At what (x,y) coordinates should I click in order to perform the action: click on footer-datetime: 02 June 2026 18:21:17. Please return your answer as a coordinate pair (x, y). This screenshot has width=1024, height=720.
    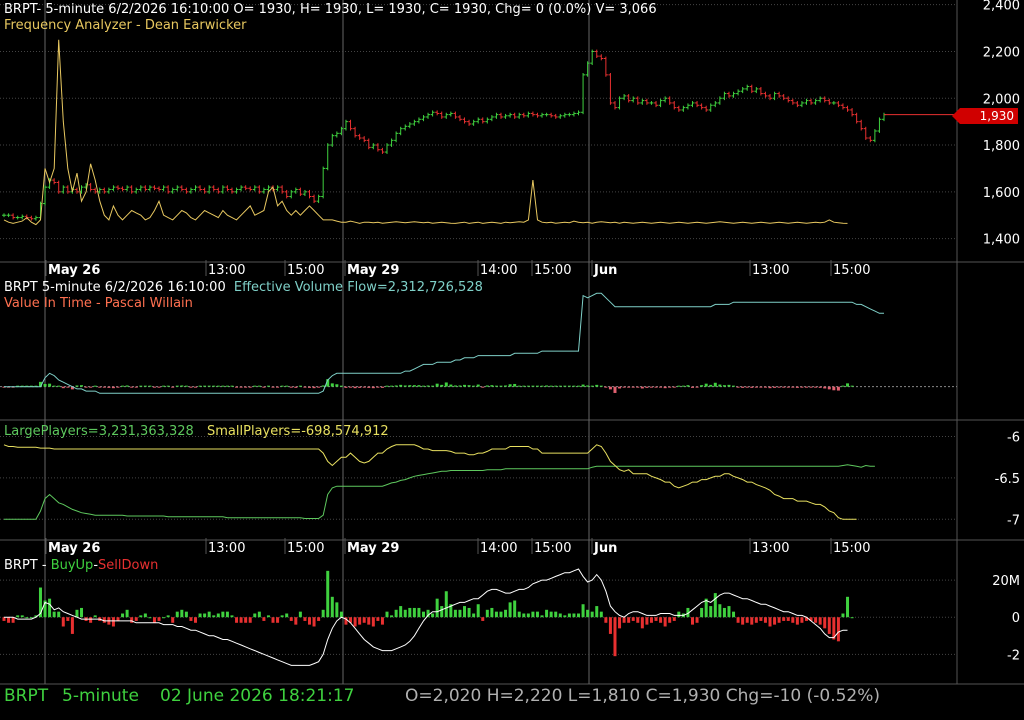
    Looking at the image, I should click on (257, 696).